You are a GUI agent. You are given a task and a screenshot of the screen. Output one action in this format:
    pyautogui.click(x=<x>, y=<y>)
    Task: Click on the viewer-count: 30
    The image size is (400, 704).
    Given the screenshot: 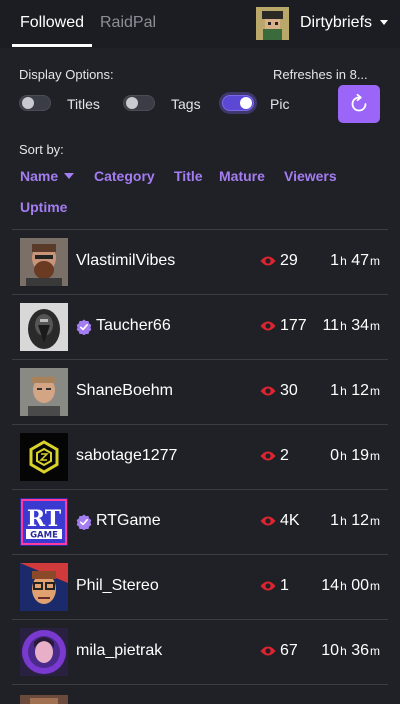 What is the action you would take?
    pyautogui.click(x=289, y=390)
    